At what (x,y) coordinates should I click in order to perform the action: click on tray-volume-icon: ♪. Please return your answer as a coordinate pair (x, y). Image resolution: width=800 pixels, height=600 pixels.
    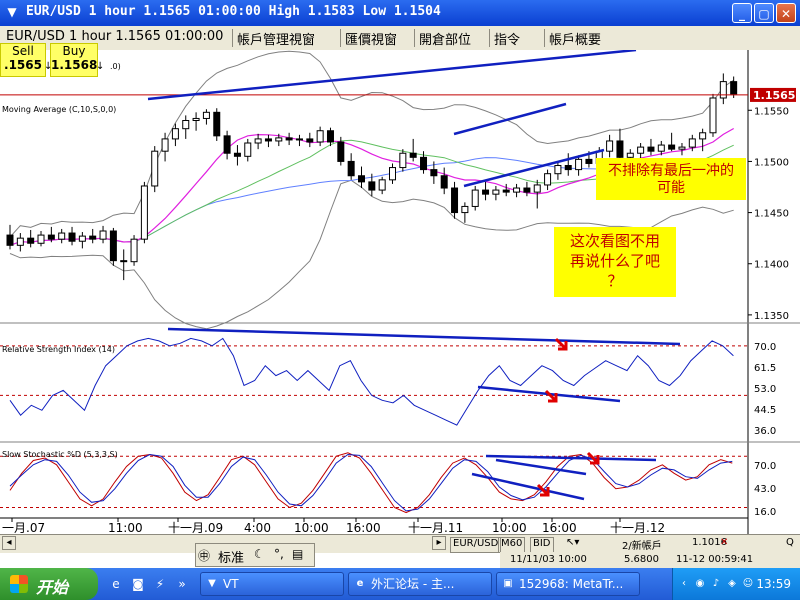
    Looking at the image, I should click on (716, 584).